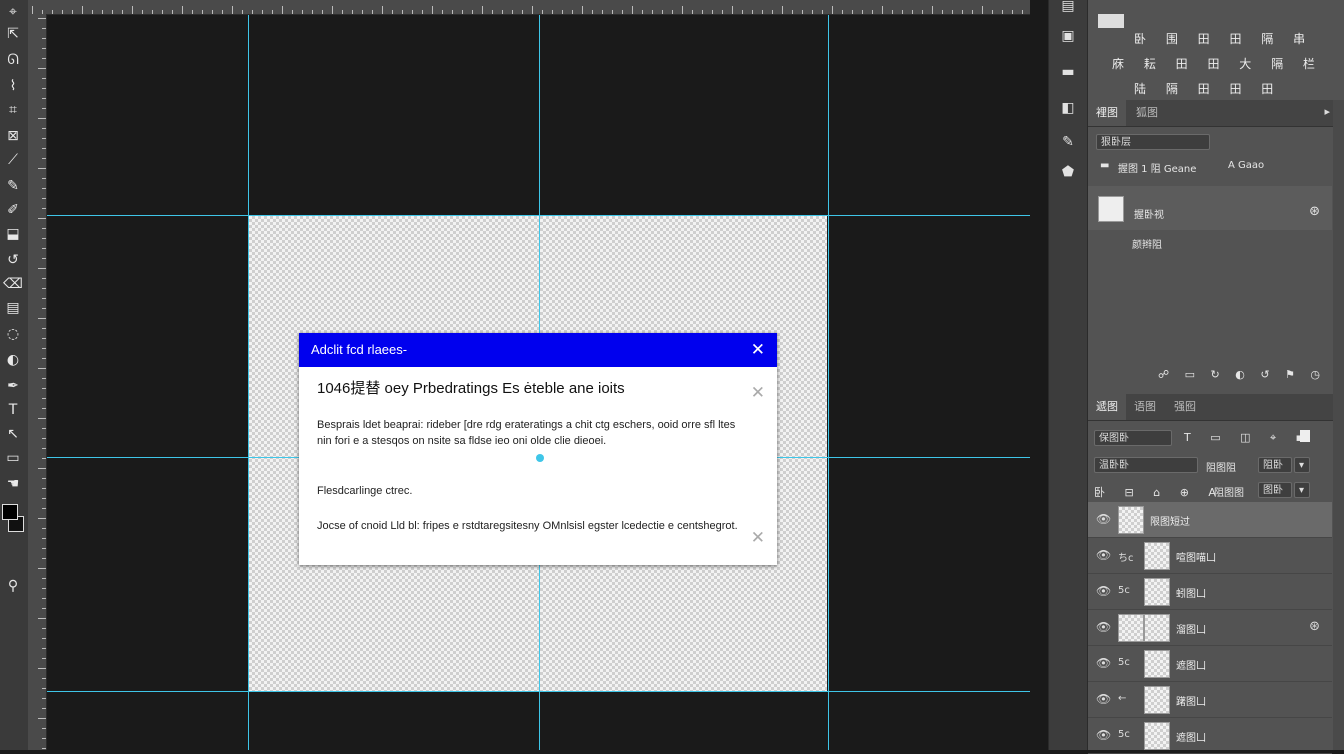  What do you see at coordinates (13, 260) in the screenshot?
I see `history-brush-icon: ↺` at bounding box center [13, 260].